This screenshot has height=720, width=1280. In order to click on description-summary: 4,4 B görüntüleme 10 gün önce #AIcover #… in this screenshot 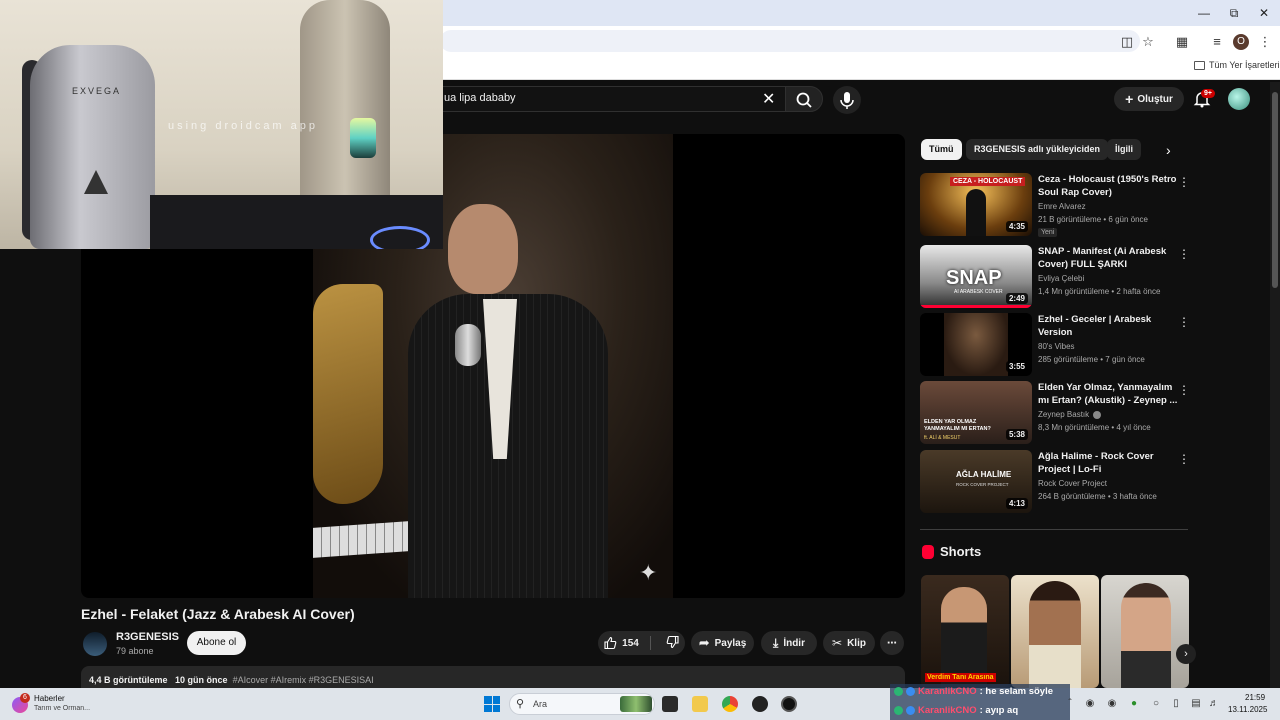, I will do `click(231, 680)`.